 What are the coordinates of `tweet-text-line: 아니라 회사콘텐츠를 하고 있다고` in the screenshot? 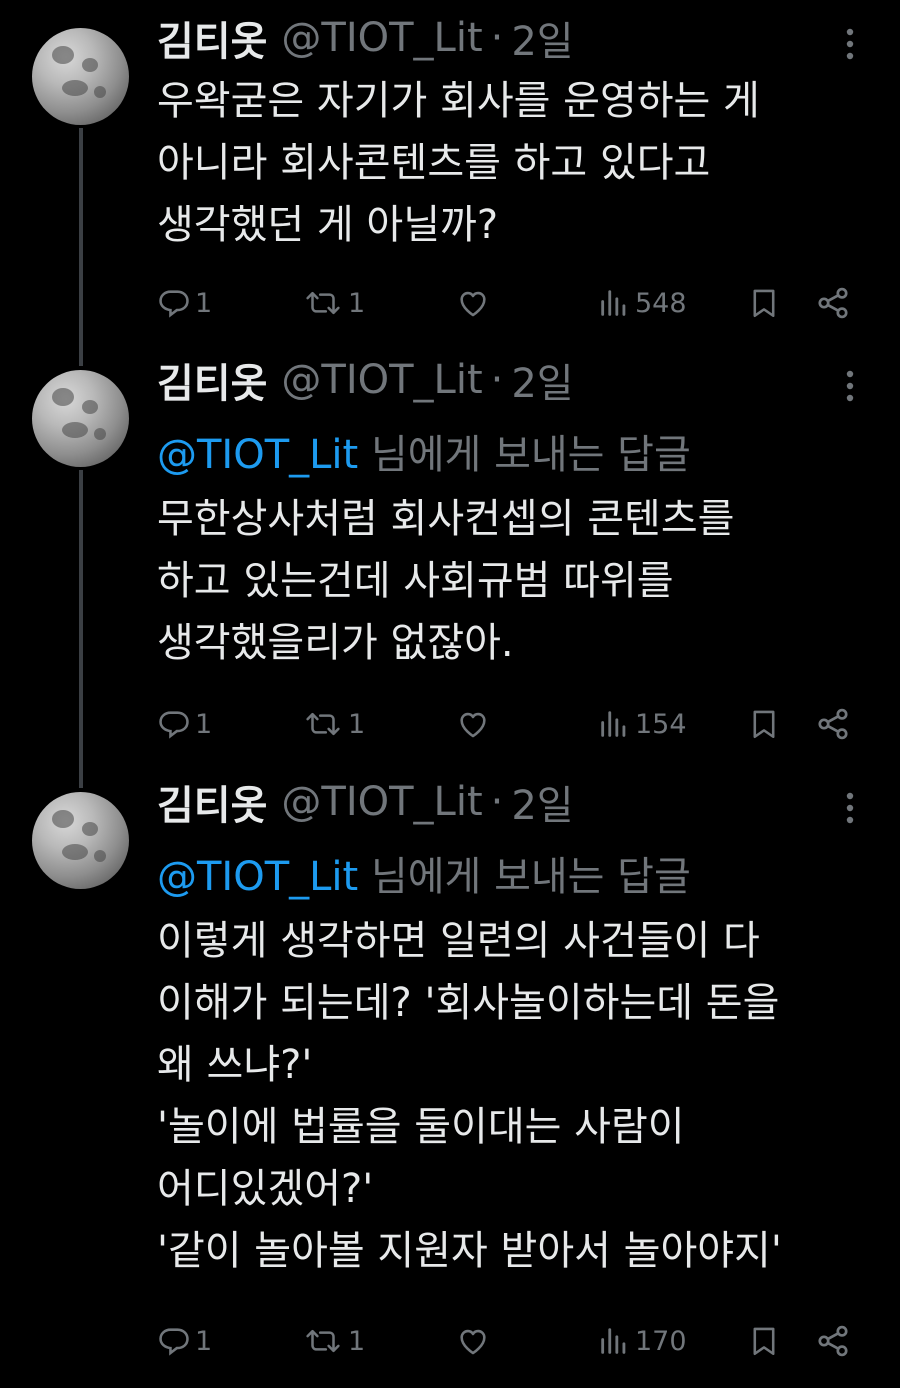 It's located at (434, 163).